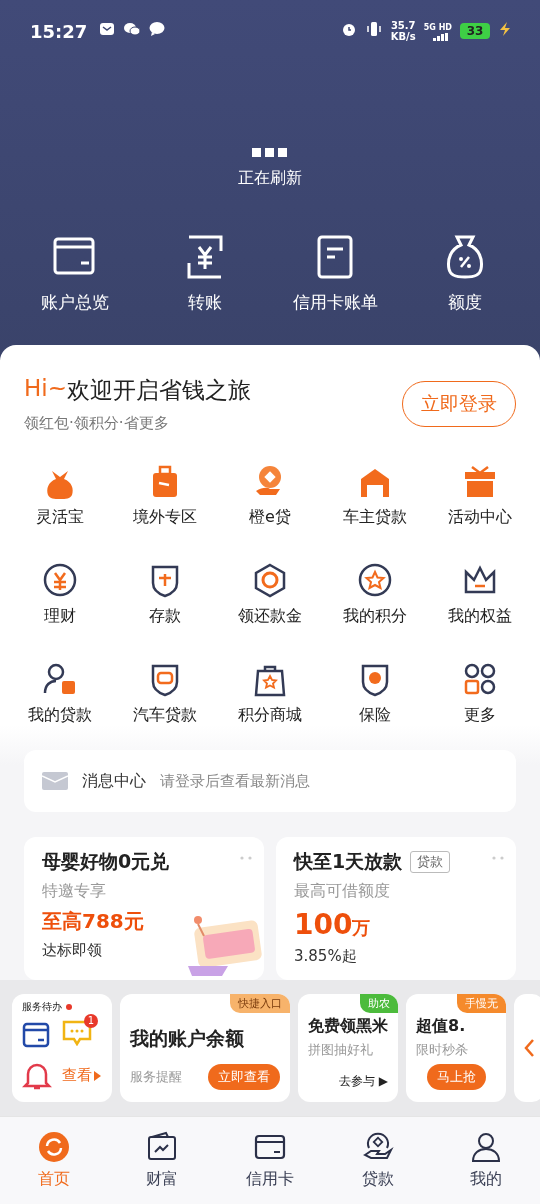 The image size is (540, 1204). Describe the element at coordinates (270, 178) in the screenshot. I see `refresh-status: 正在刷新` at that location.